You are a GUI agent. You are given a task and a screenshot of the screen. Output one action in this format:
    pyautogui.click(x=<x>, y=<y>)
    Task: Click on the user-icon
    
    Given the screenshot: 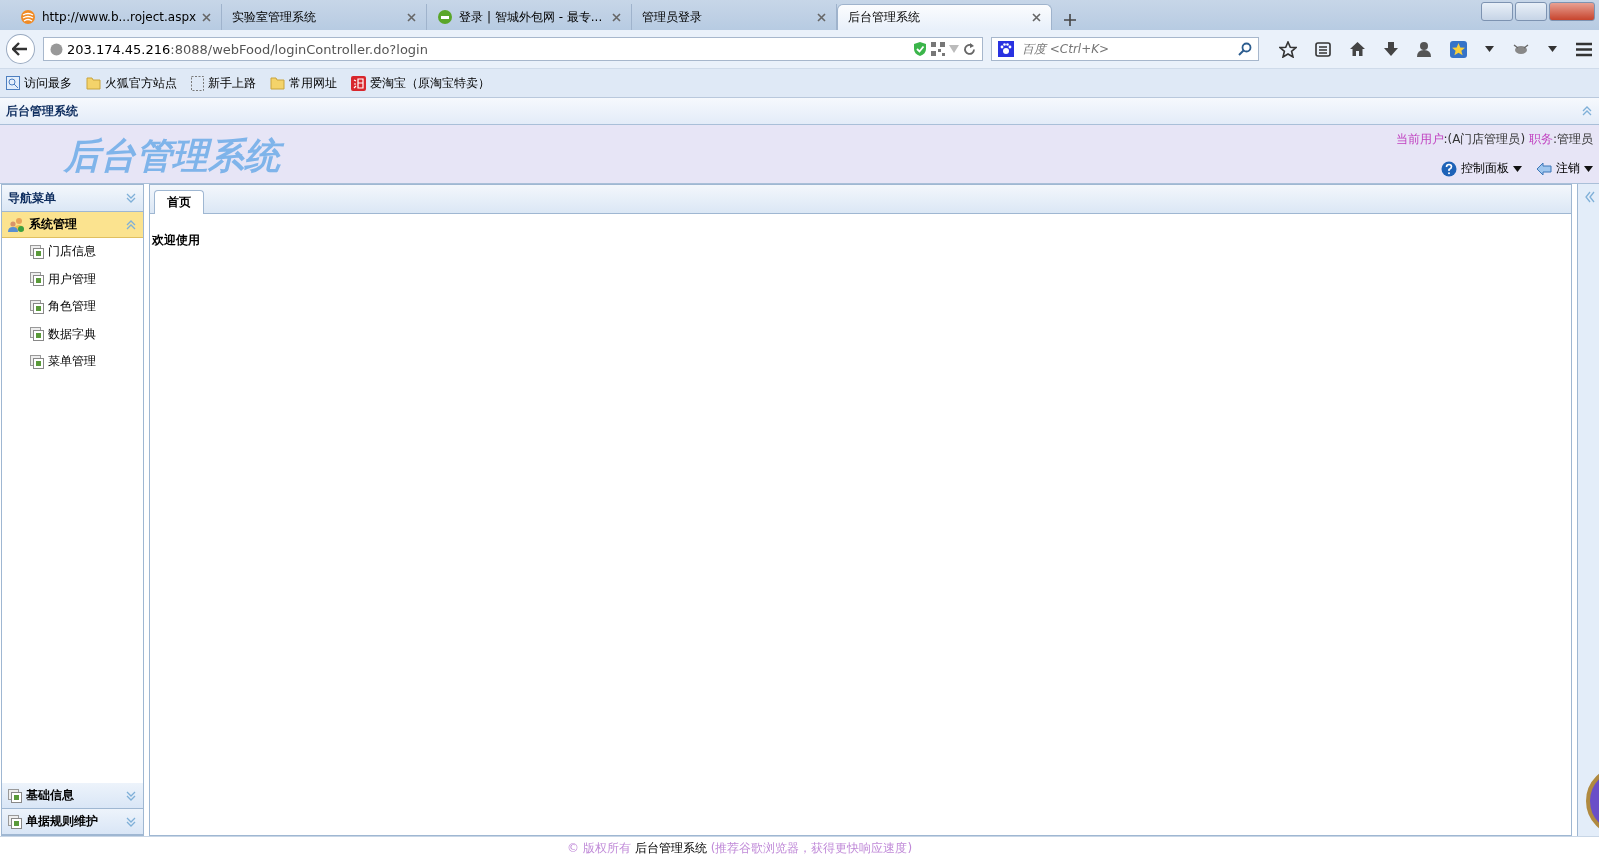 What is the action you would take?
    pyautogui.click(x=1424, y=49)
    